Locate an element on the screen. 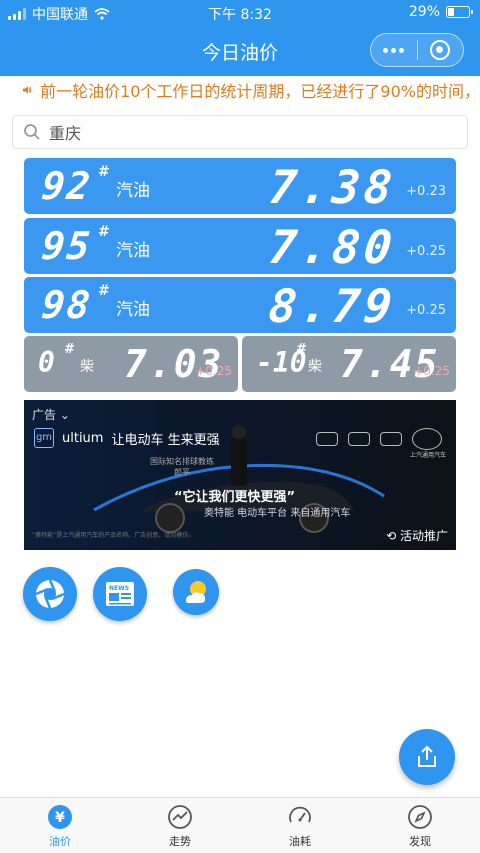  aperture-icon is located at coordinates (50, 594).